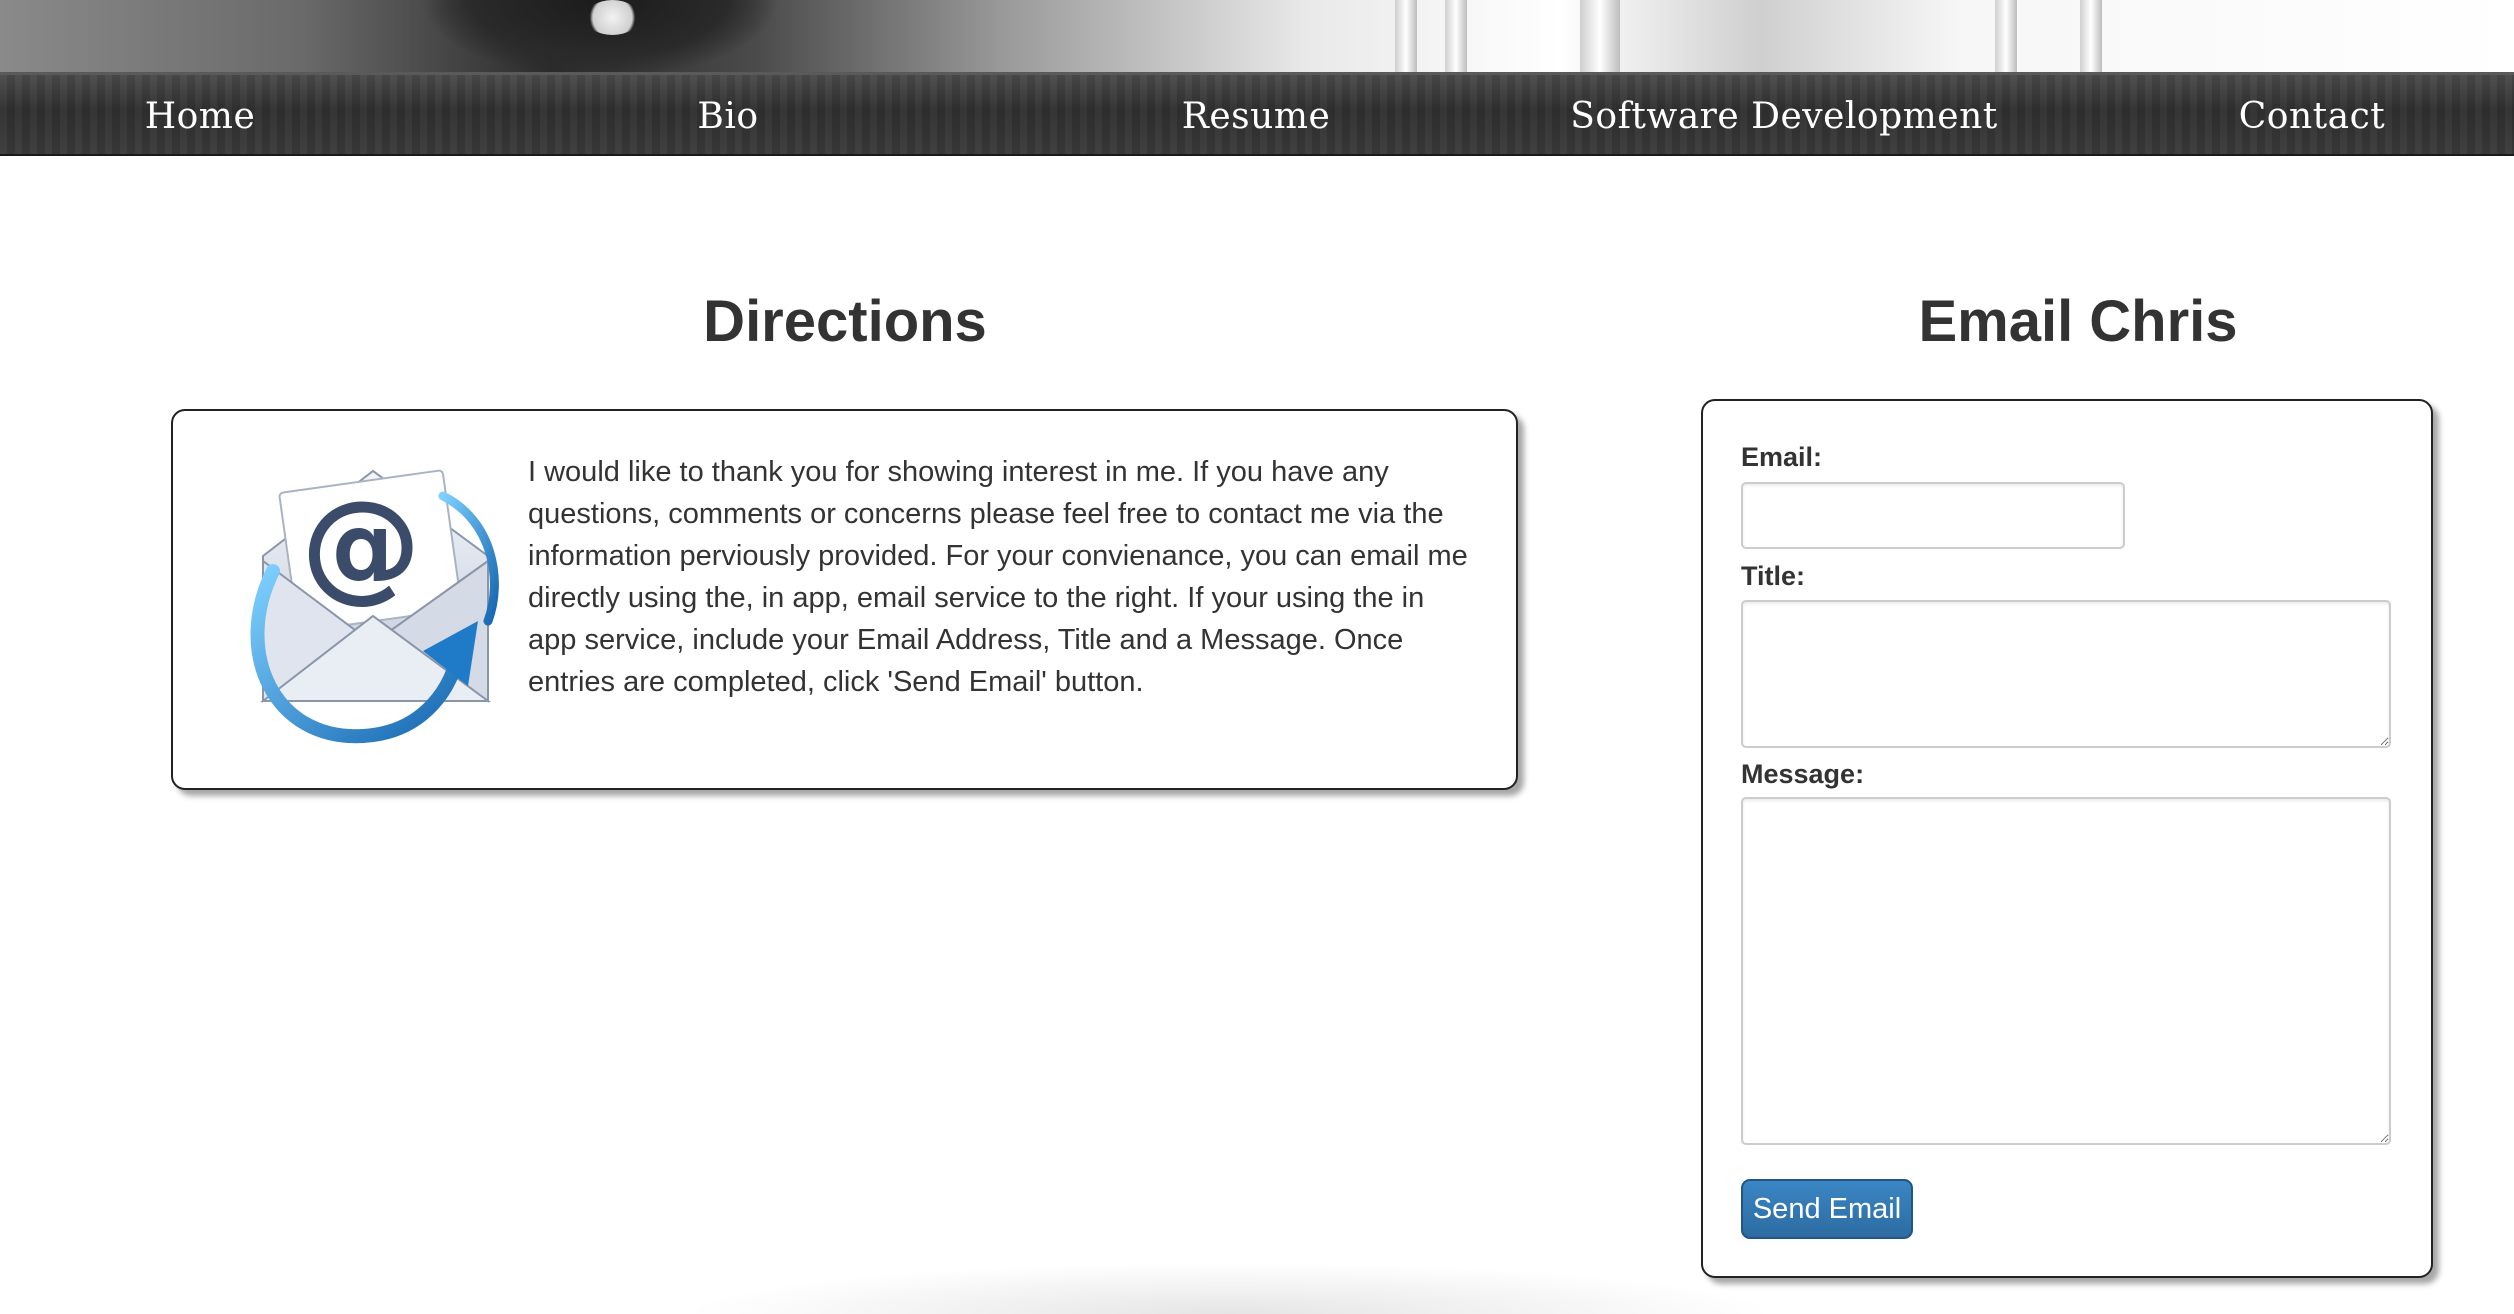  What do you see at coordinates (1782, 457) in the screenshot?
I see `email-label: Email:` at bounding box center [1782, 457].